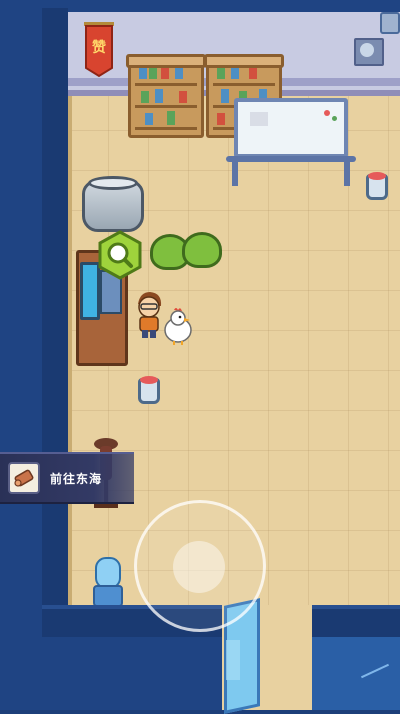  I want to click on trash-bin-lower-lid, so click(149, 380).